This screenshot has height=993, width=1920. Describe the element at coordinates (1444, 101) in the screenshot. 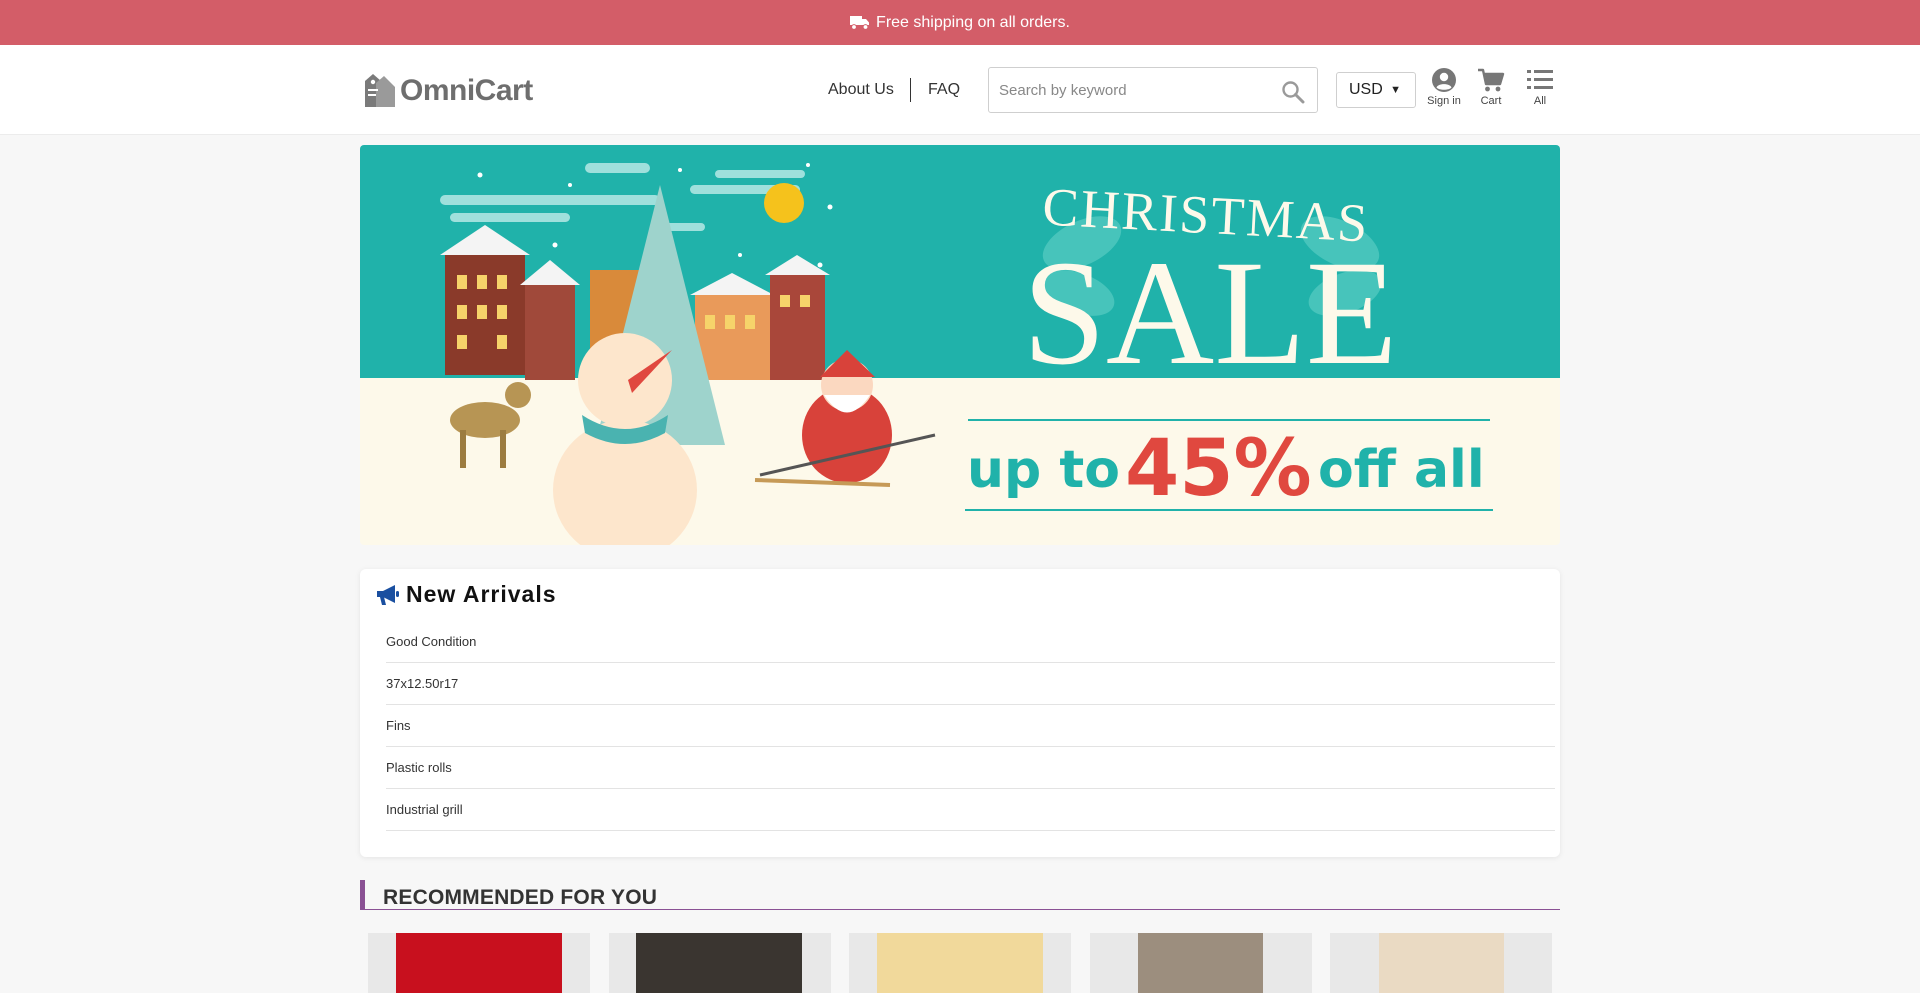

I see `sign-in-label: Sign in` at that location.